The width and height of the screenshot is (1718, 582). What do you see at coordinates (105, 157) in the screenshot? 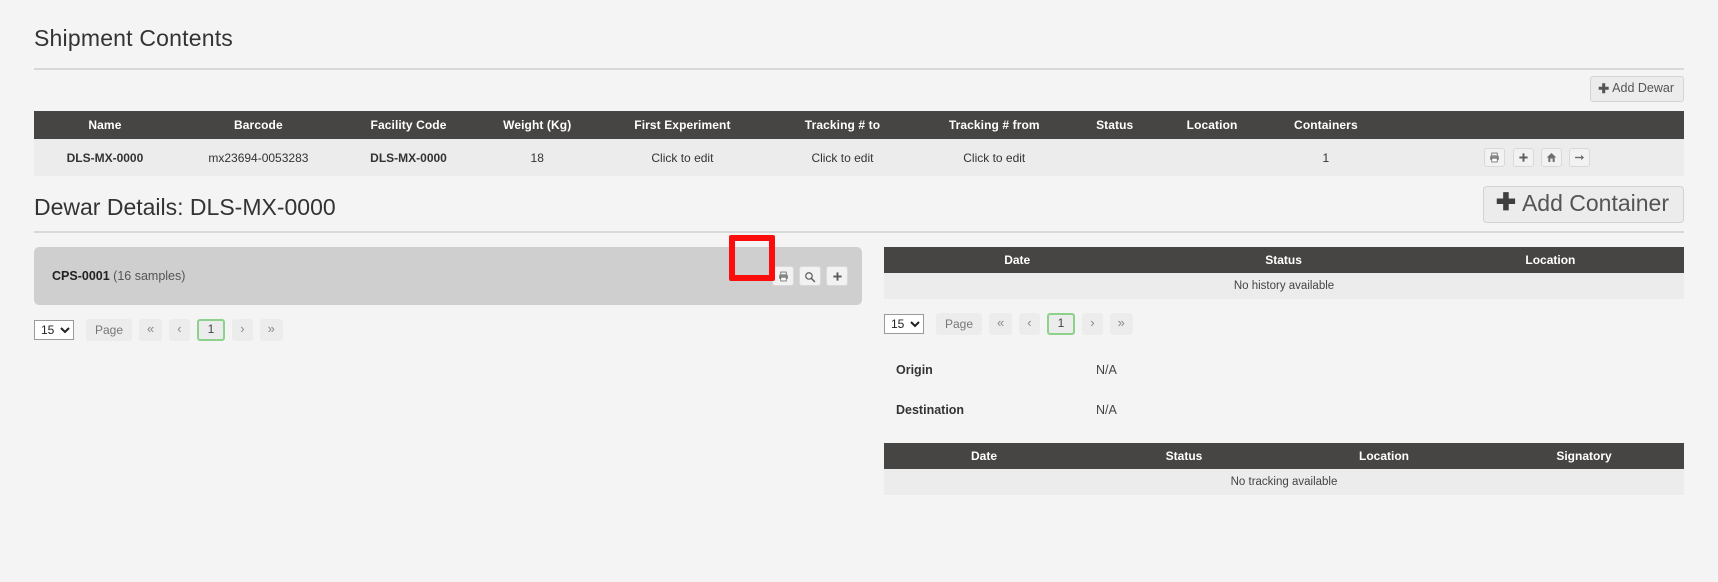
I see `cell-name: DLS-MX-0000` at bounding box center [105, 157].